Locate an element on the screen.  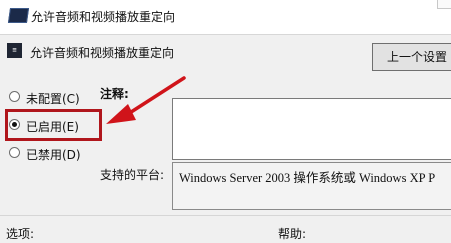
radio-label: 未配置(C) is located at coordinates (53, 99).